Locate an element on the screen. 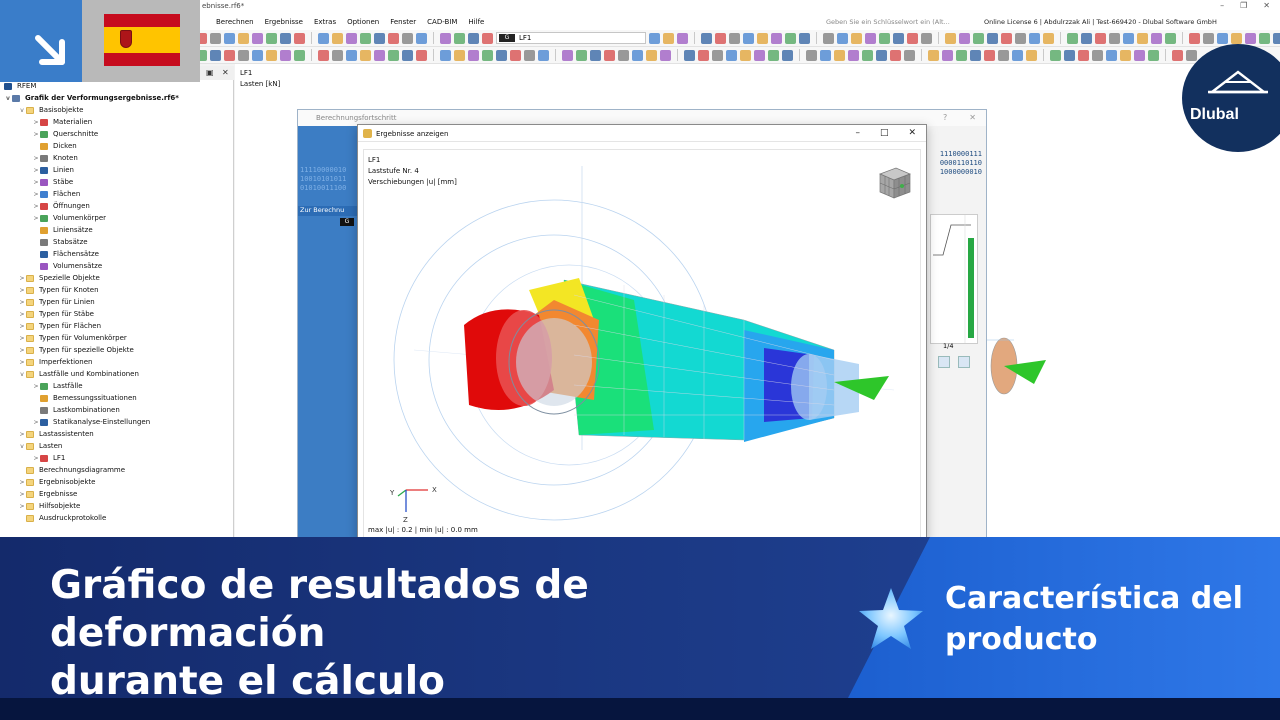 This screenshot has width=1280, height=720. menu-item-optionen: Optionen is located at coordinates (363, 22).